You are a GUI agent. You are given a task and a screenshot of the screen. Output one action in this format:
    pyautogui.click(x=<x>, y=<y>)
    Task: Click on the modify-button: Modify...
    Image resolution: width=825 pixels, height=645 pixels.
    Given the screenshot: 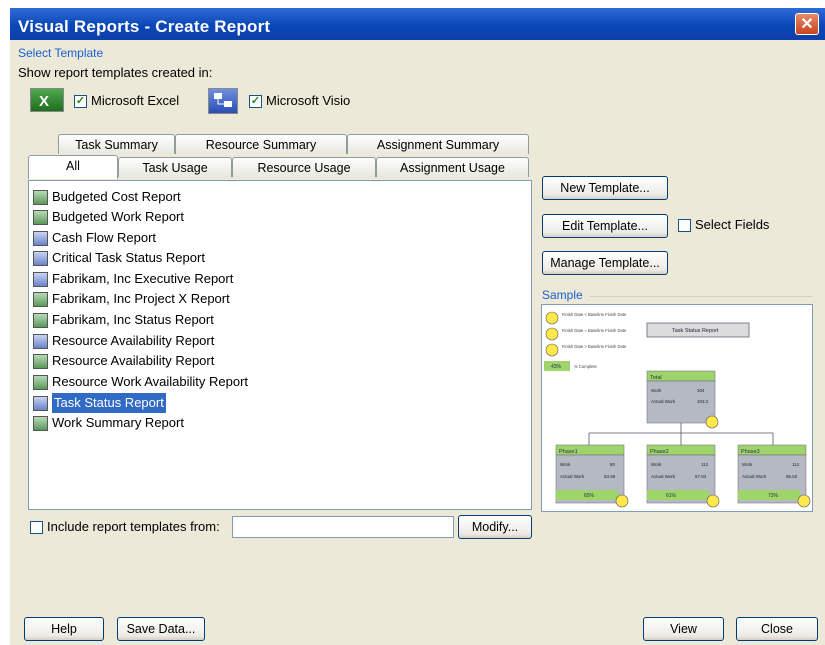 What is the action you would take?
    pyautogui.click(x=495, y=527)
    